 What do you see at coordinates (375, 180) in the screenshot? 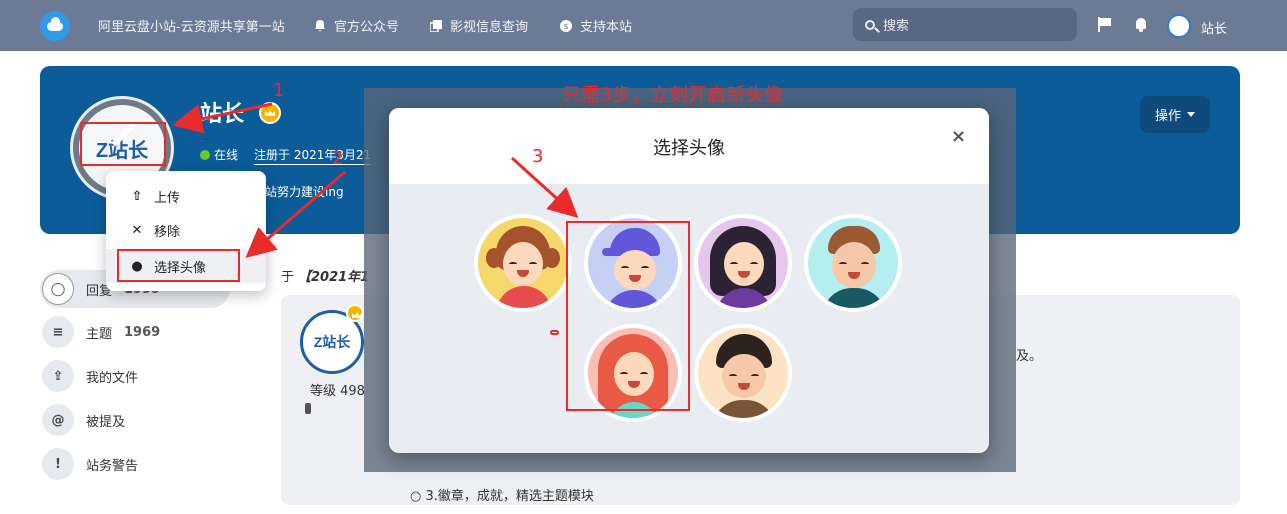
I see `annotation-arrows` at bounding box center [375, 180].